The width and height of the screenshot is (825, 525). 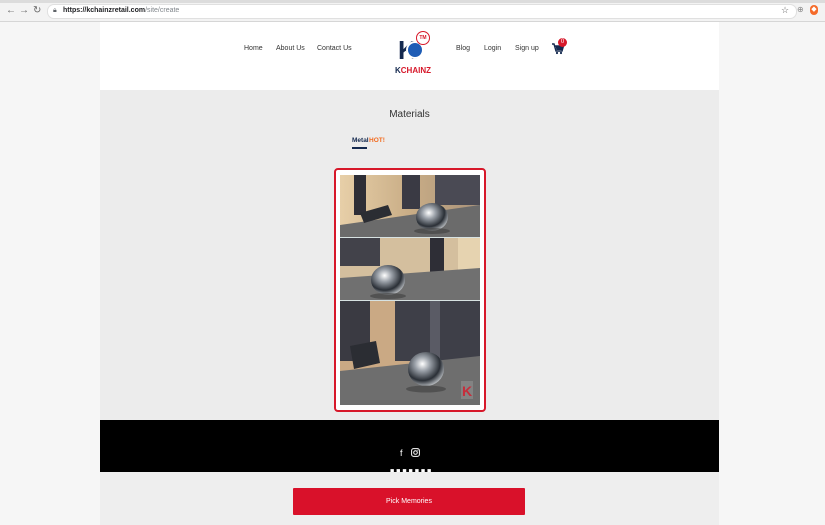 What do you see at coordinates (401, 453) in the screenshot?
I see `facebook-icon: f` at bounding box center [401, 453].